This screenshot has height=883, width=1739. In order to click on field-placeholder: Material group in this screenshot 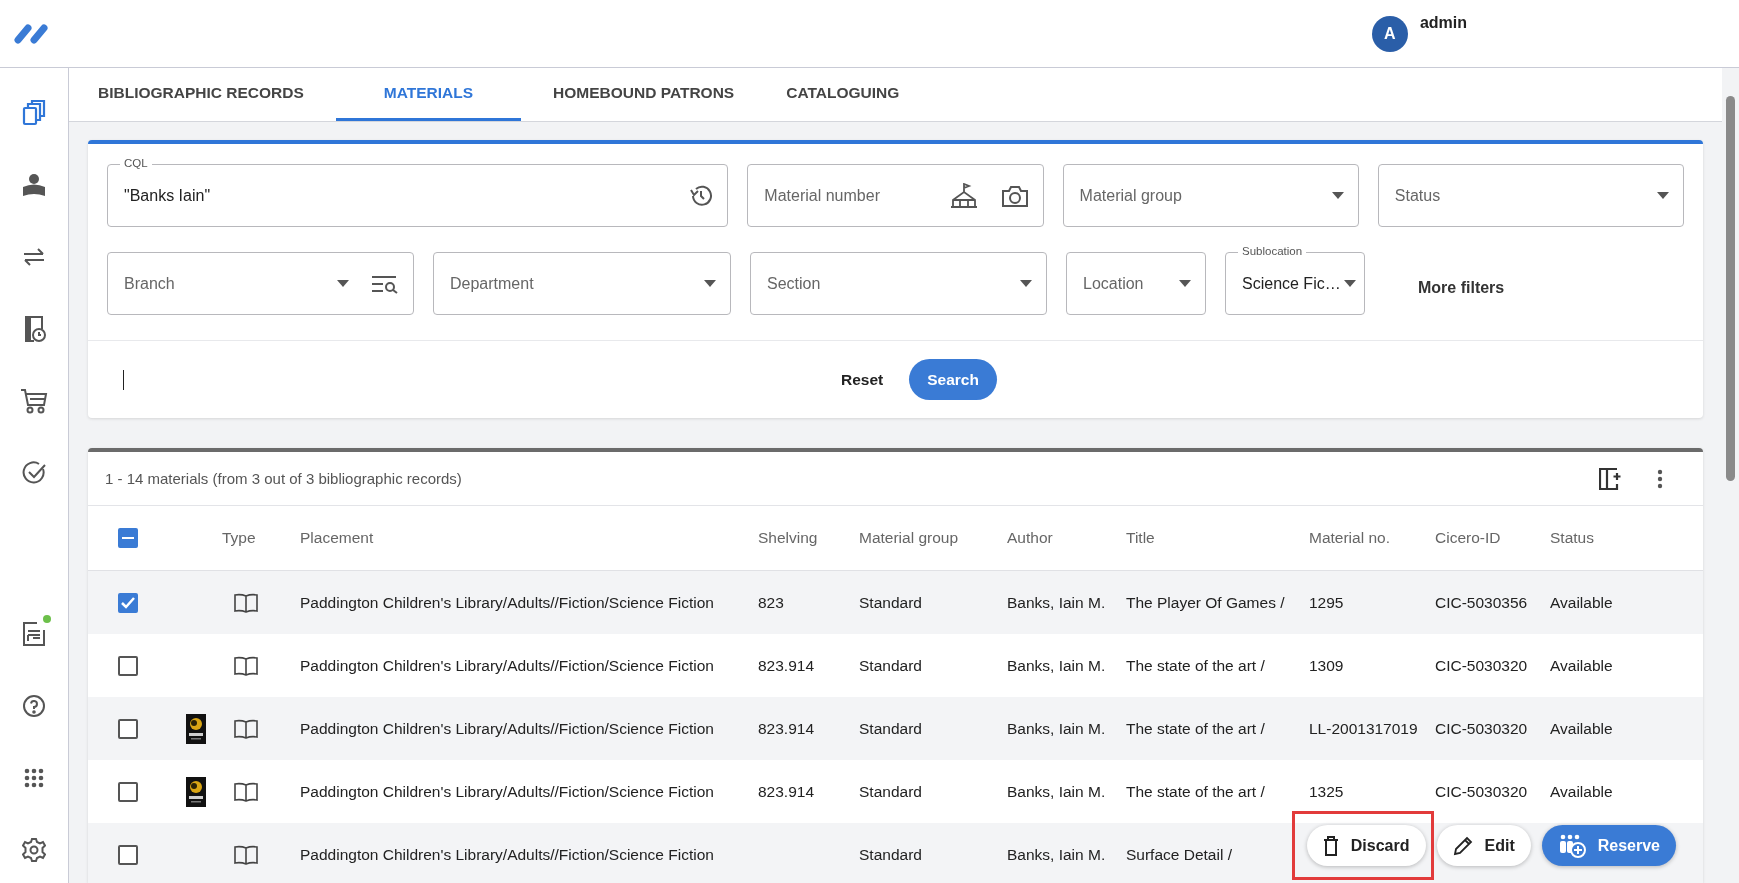, I will do `click(1130, 195)`.